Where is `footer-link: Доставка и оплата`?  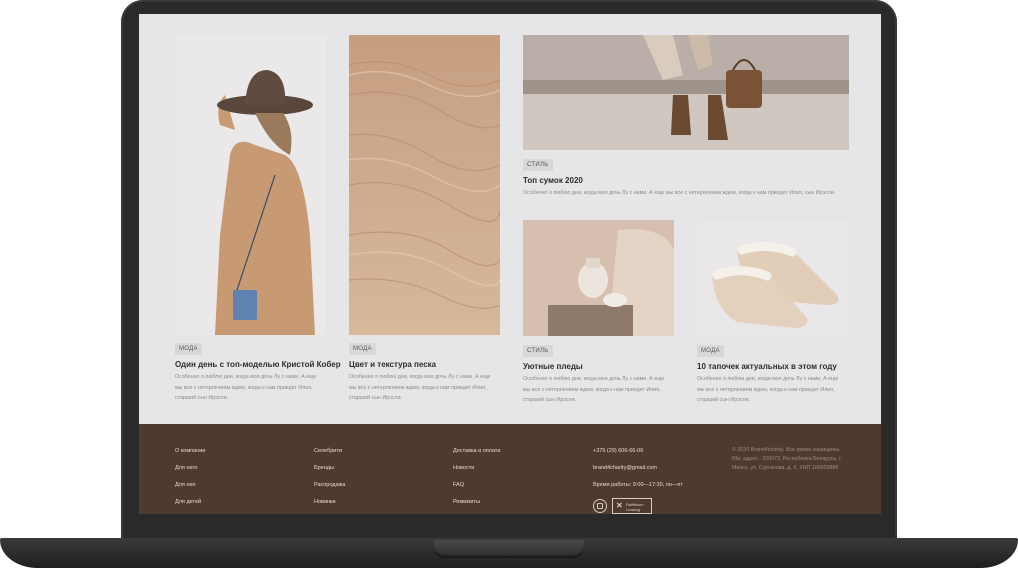
footer-link: Доставка и оплата is located at coordinates (476, 451).